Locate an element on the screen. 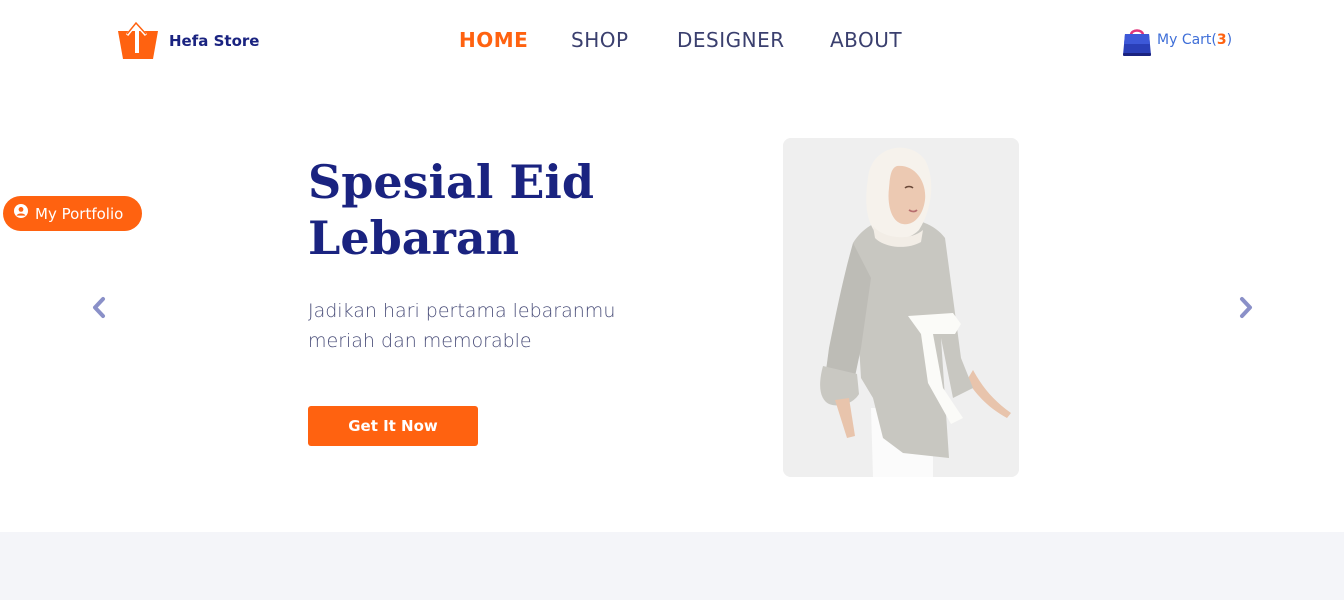  get-it-now-button: Get It Now is located at coordinates (393, 426).